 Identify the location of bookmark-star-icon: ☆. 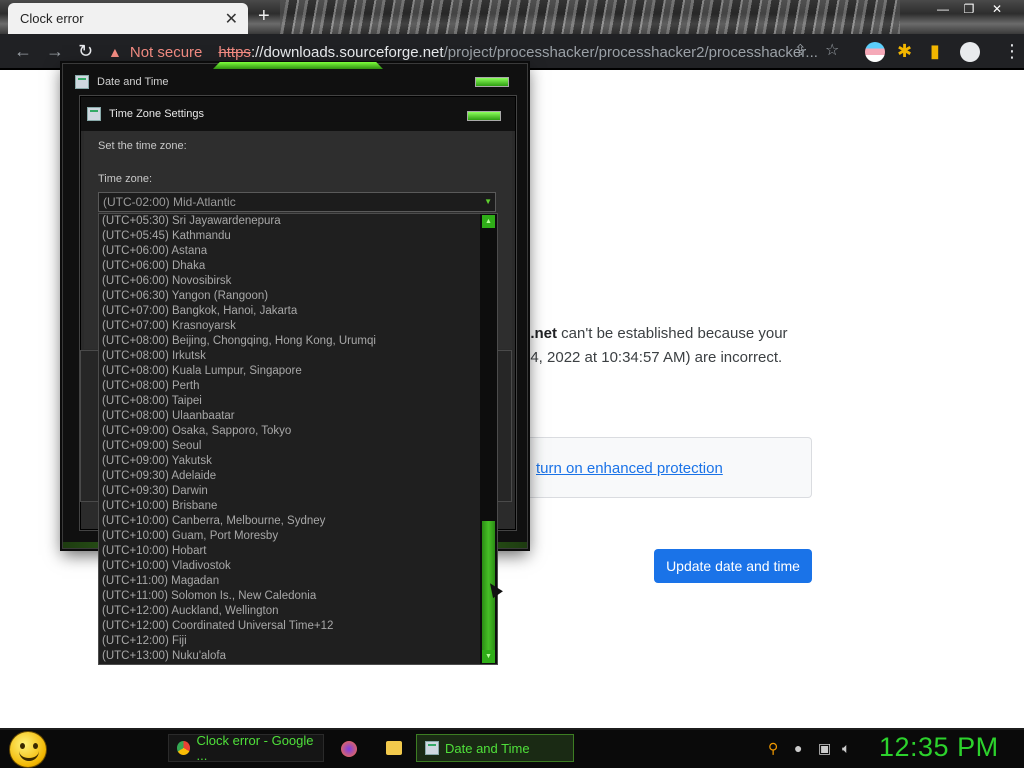
(832, 51).